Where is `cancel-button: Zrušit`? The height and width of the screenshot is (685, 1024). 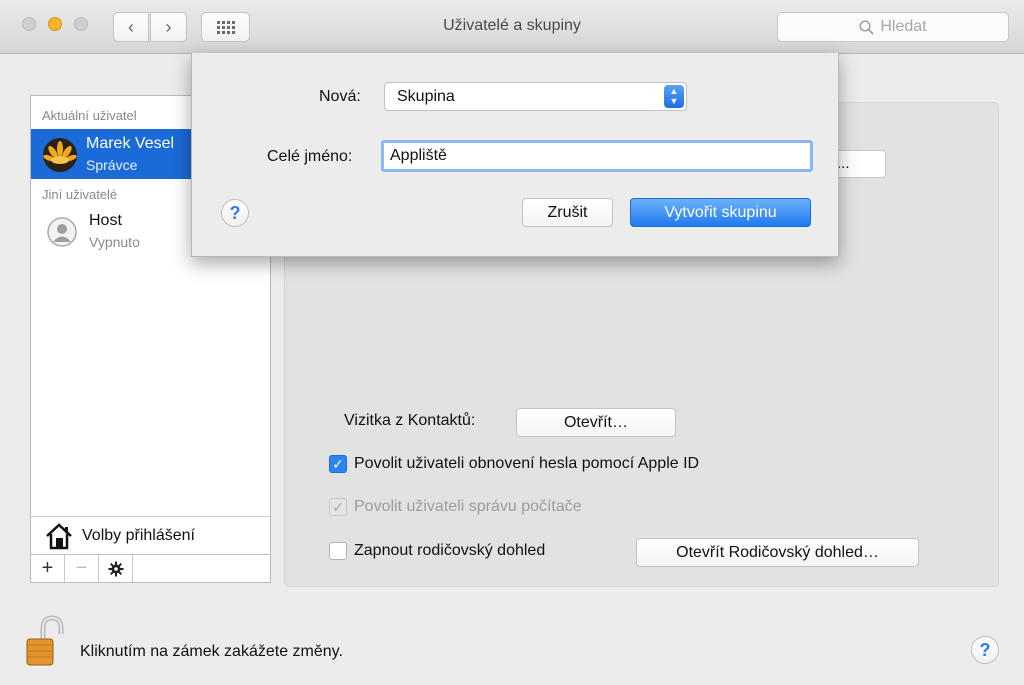 cancel-button: Zrušit is located at coordinates (567, 212).